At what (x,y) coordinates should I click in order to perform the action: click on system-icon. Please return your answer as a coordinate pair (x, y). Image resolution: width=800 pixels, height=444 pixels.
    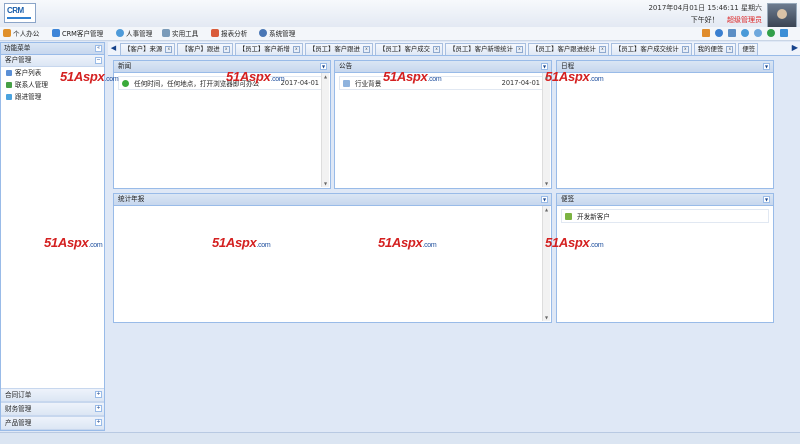
    Looking at the image, I should click on (263, 33).